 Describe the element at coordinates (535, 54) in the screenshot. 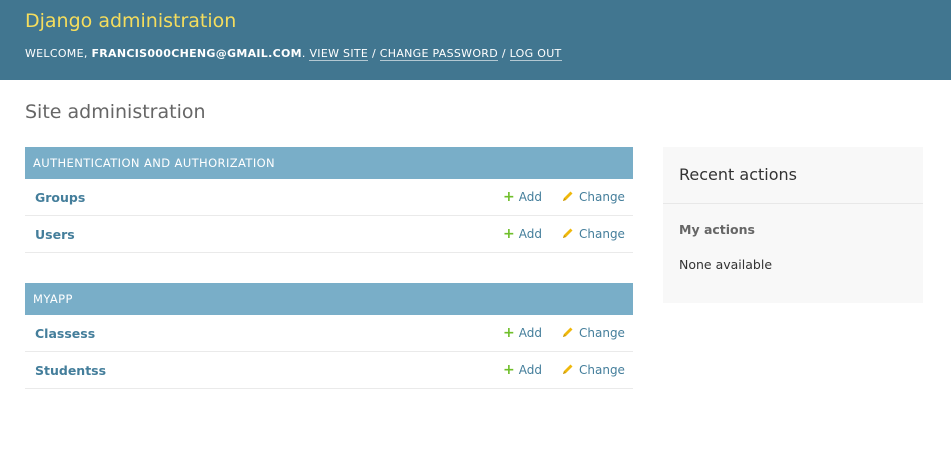

I see `log-out-link: LOG OUT` at that location.